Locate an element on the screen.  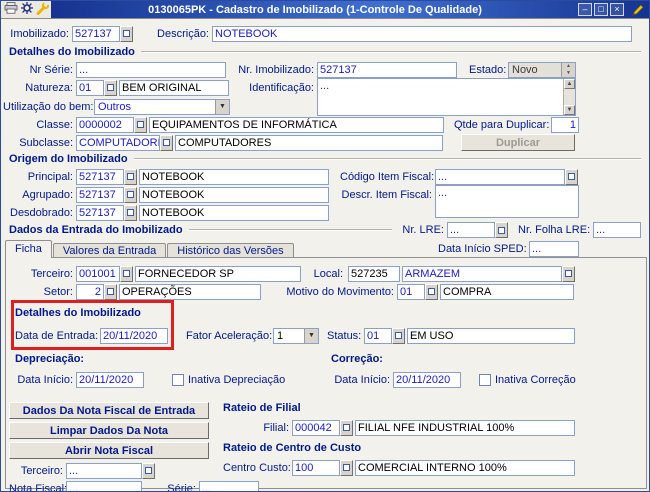
terceiro-nf-lookup-button is located at coordinates (148, 470).